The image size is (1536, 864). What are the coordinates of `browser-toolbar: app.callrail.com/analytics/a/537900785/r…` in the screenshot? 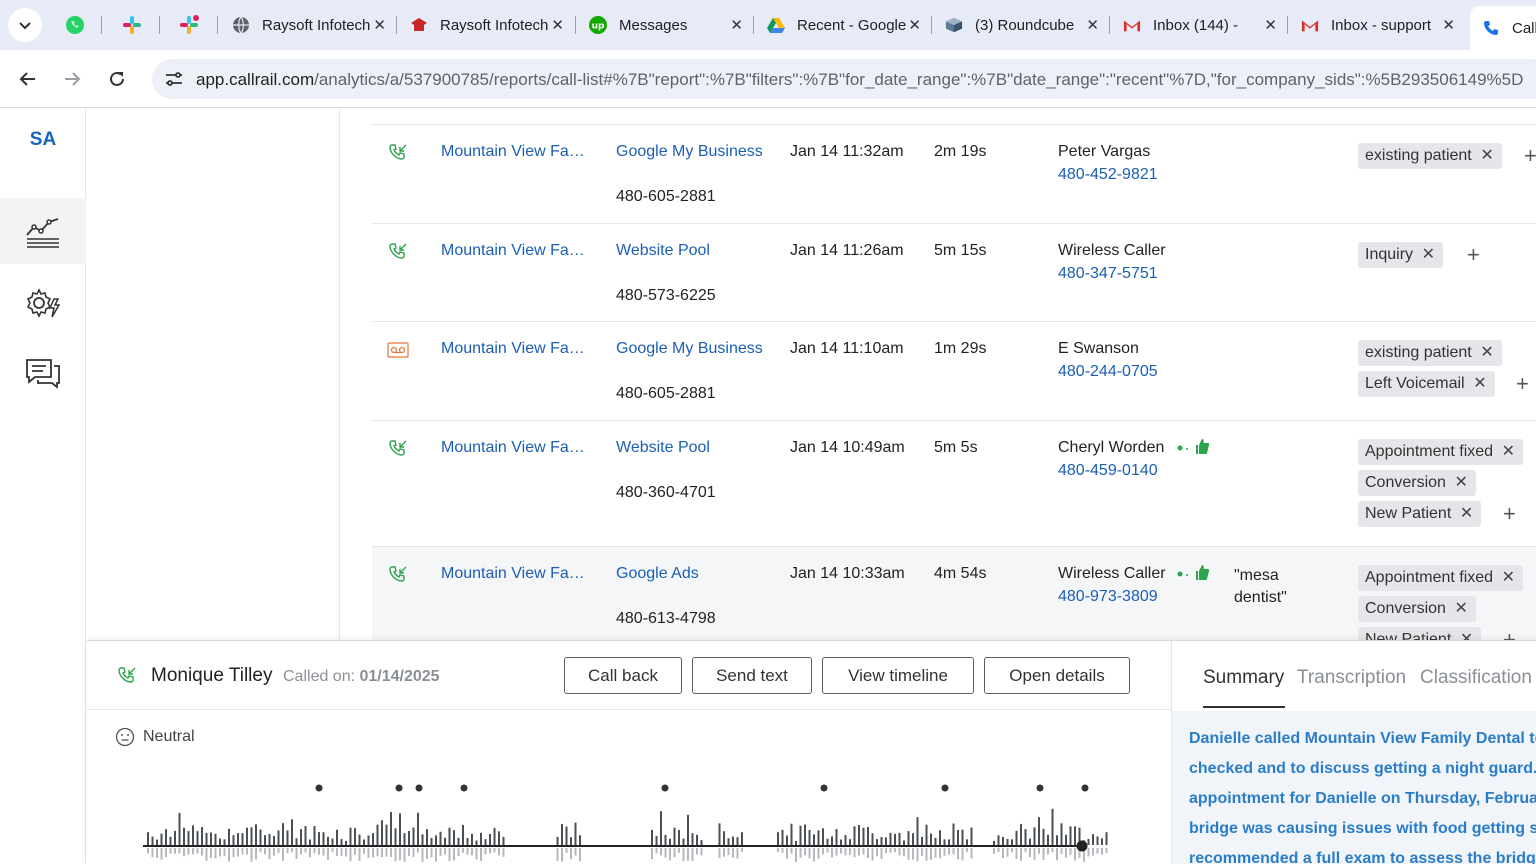 It's located at (768, 79).